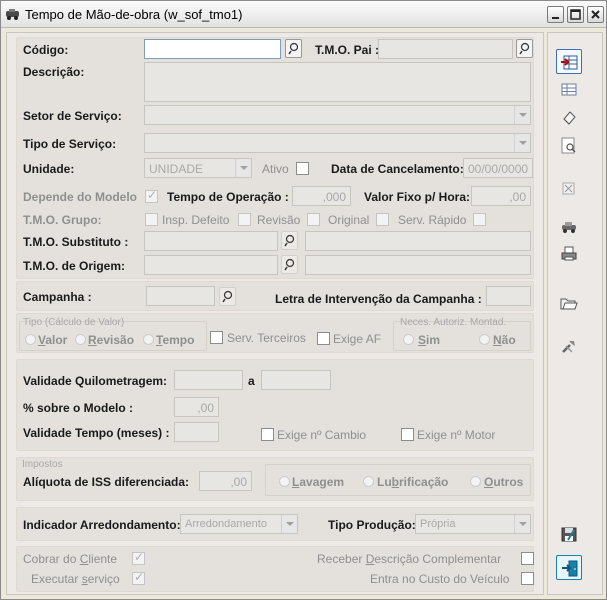 The image size is (607, 600). I want to click on tmo-grupo-checkbox, so click(151, 219).